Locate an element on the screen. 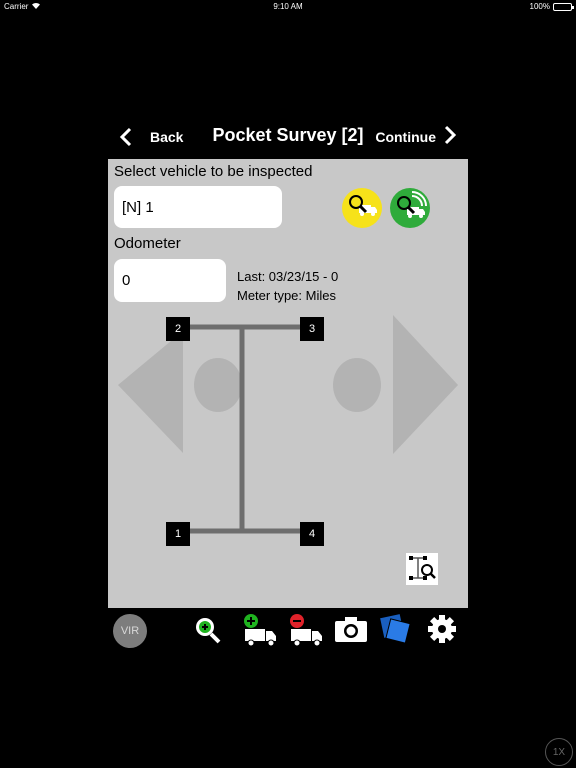 The width and height of the screenshot is (576, 768). truck-remove-icon is located at coordinates (306, 630).